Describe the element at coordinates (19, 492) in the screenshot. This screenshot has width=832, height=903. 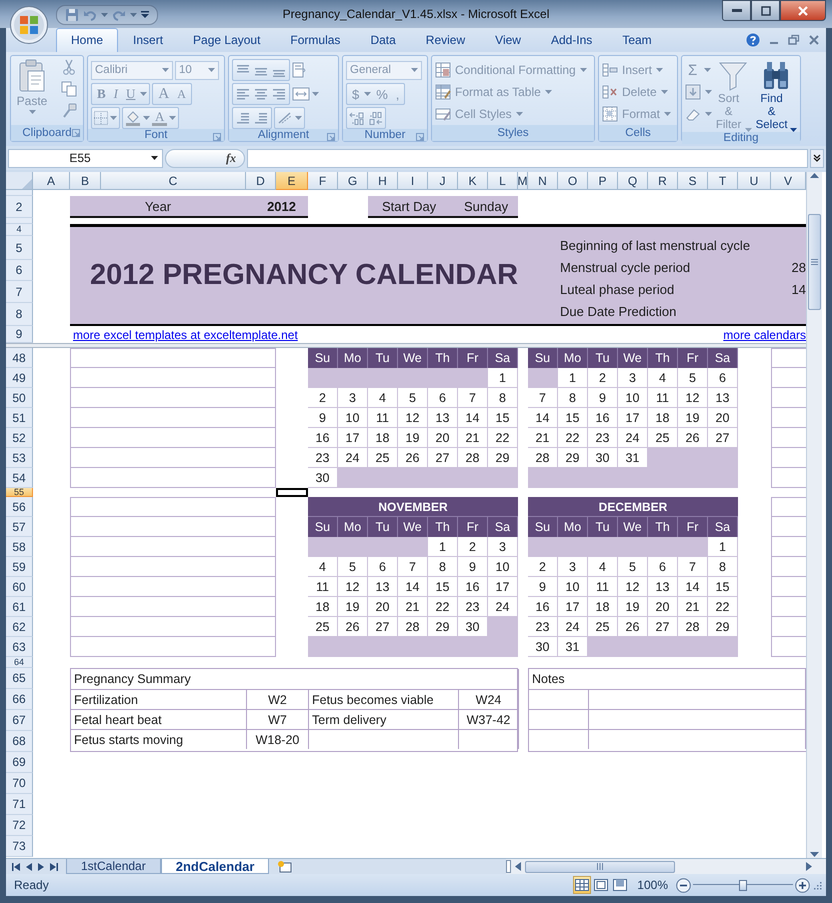
I see `row-header: 55` at that location.